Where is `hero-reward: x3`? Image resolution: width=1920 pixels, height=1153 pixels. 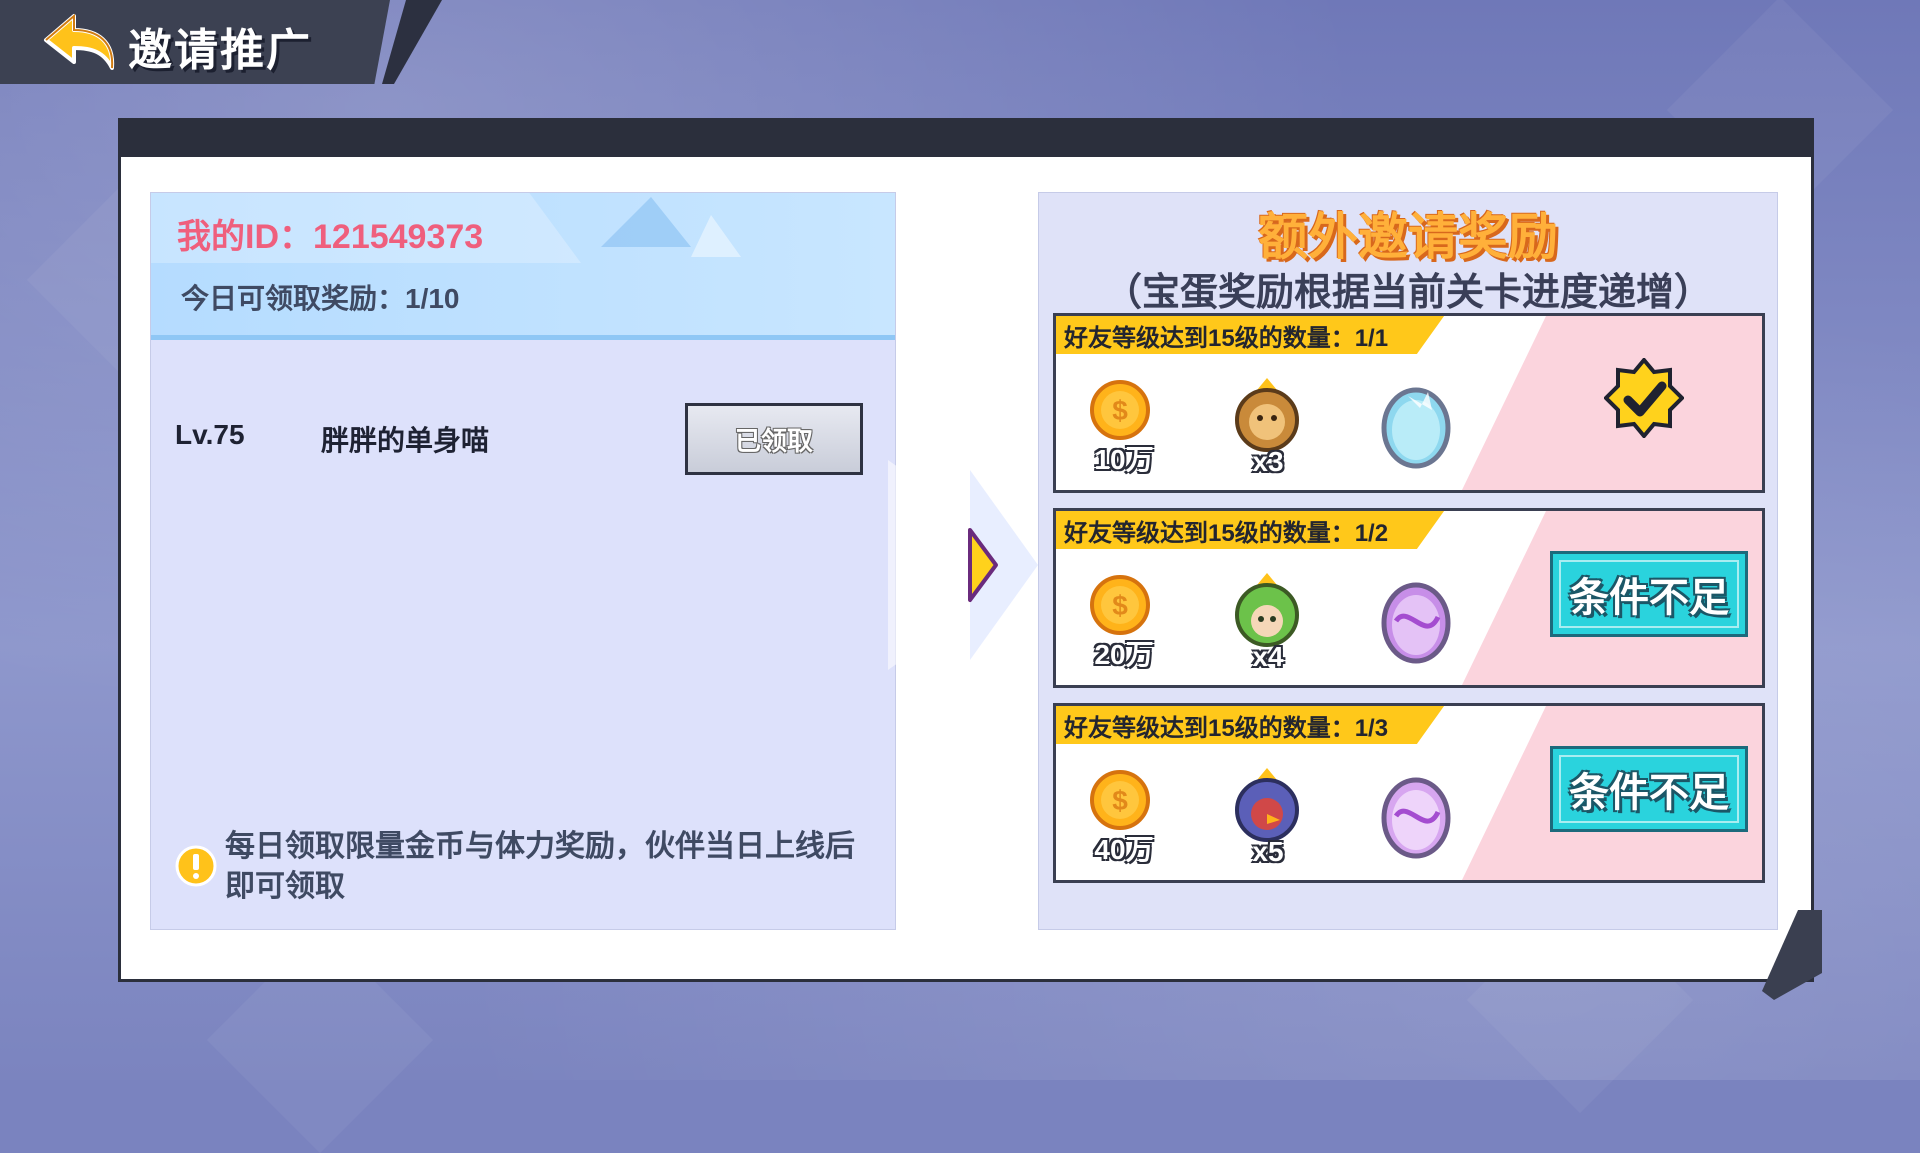 hero-reward: x3 is located at coordinates (1268, 428).